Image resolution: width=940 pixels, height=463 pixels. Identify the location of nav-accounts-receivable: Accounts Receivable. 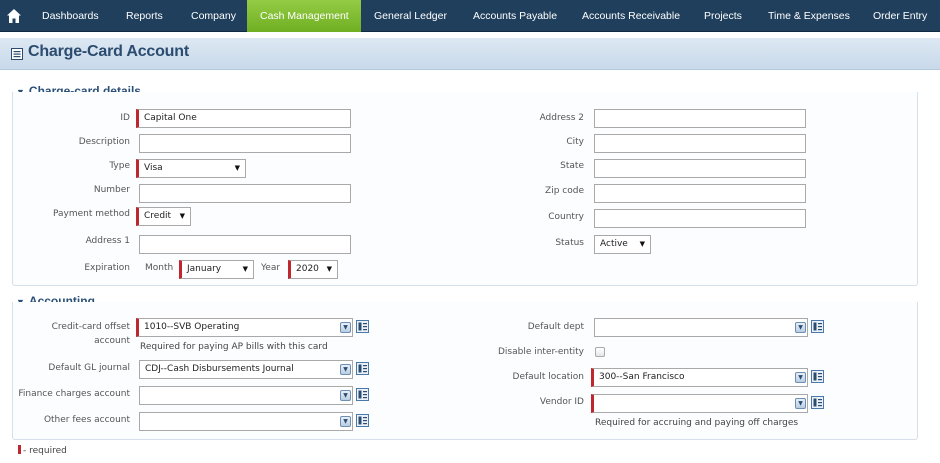
(631, 16).